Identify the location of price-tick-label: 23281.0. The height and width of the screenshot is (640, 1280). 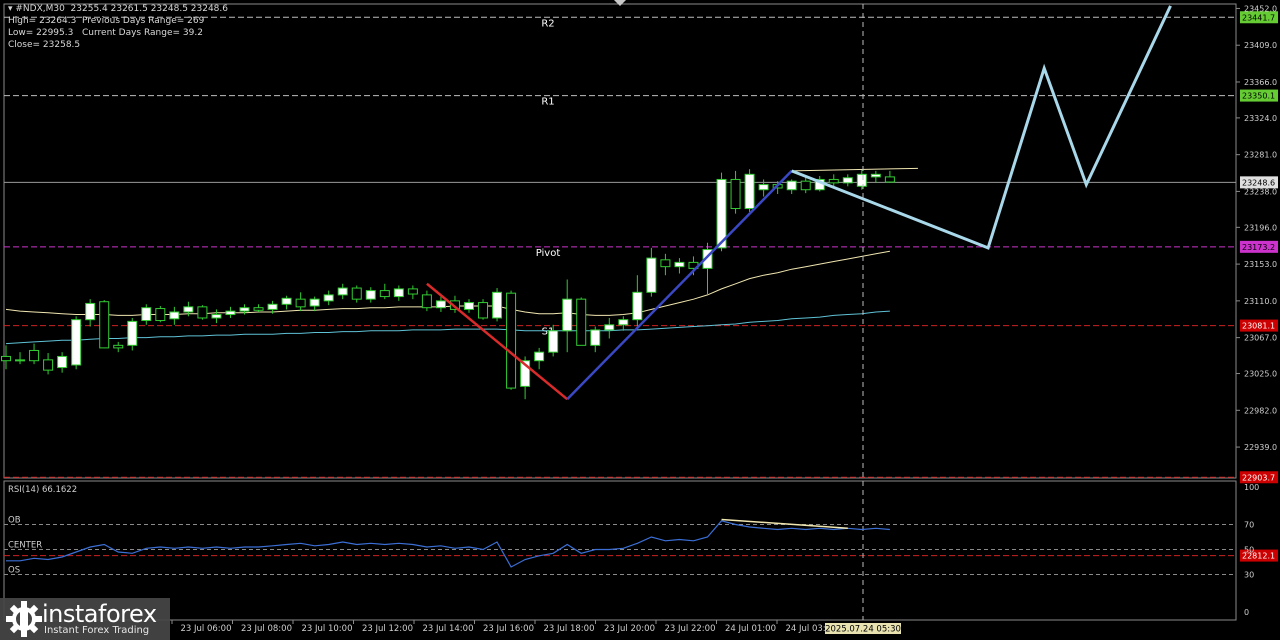
(1260, 155).